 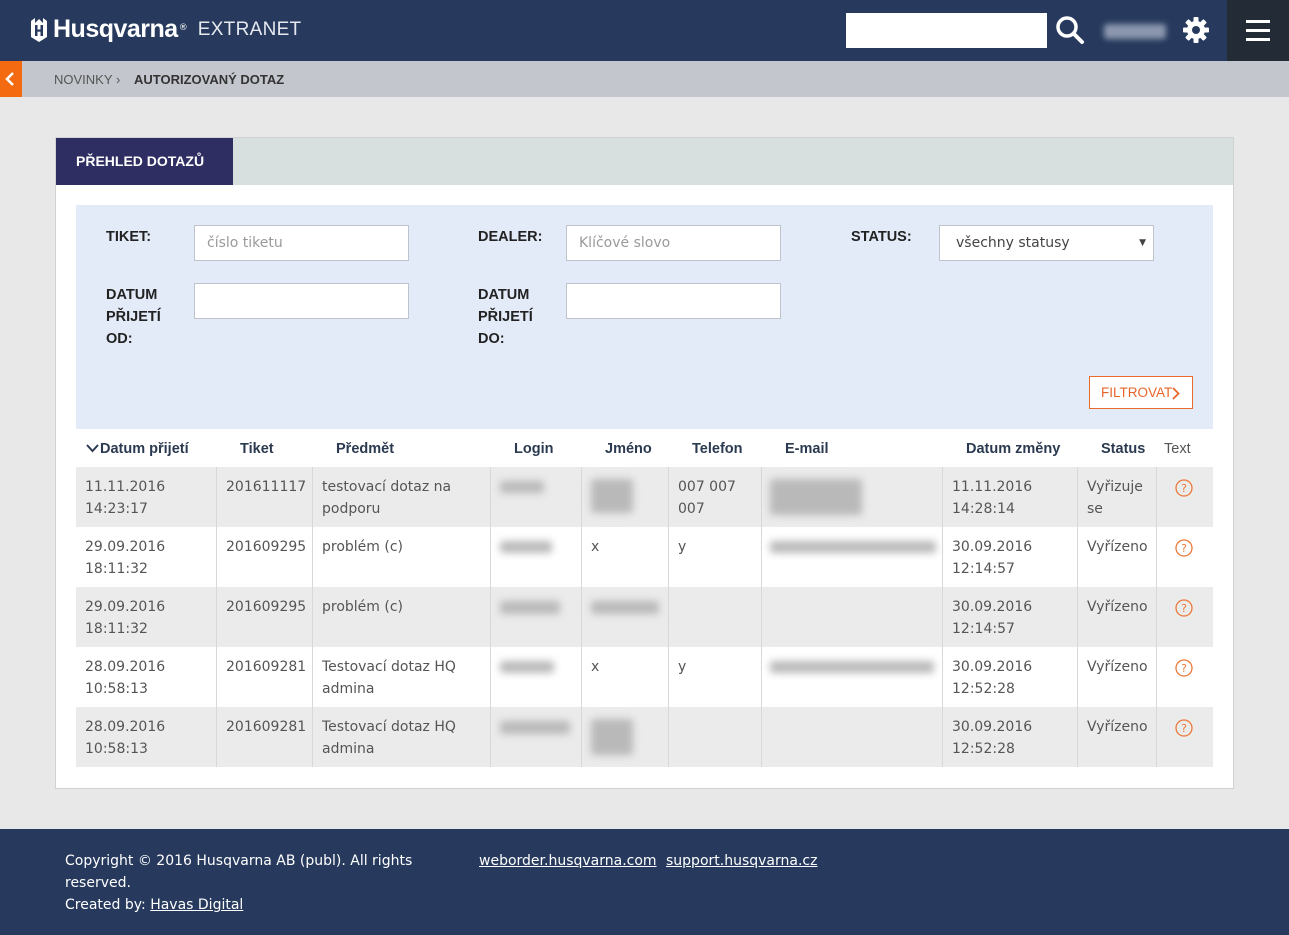 What do you see at coordinates (249, 29) in the screenshot?
I see `product-name: EXTRANET` at bounding box center [249, 29].